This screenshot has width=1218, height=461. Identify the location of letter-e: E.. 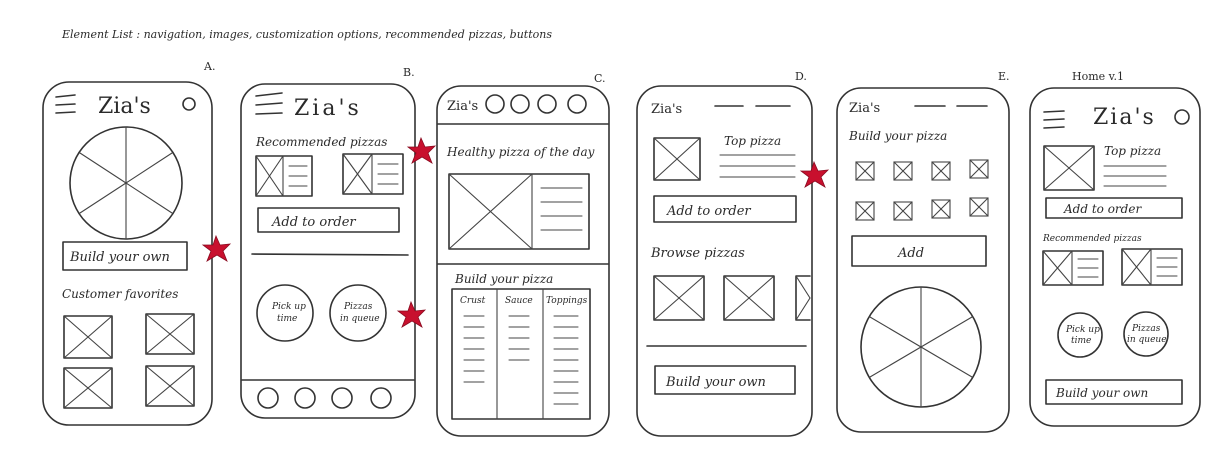
(1004, 76).